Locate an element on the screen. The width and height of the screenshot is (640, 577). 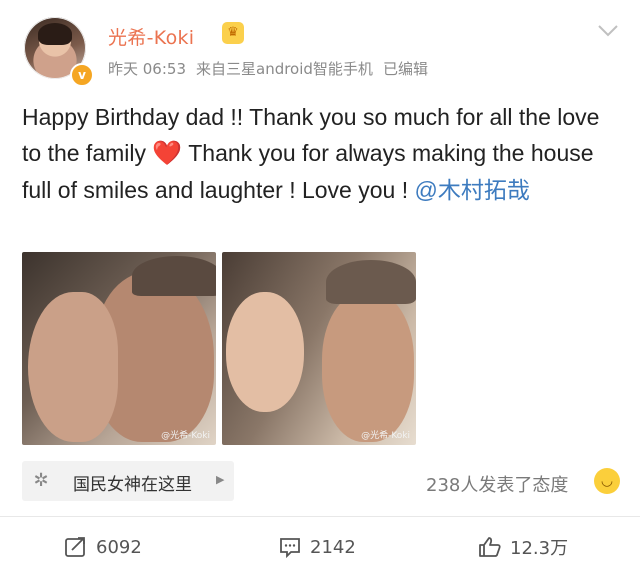
comment-icon is located at coordinates (290, 547).